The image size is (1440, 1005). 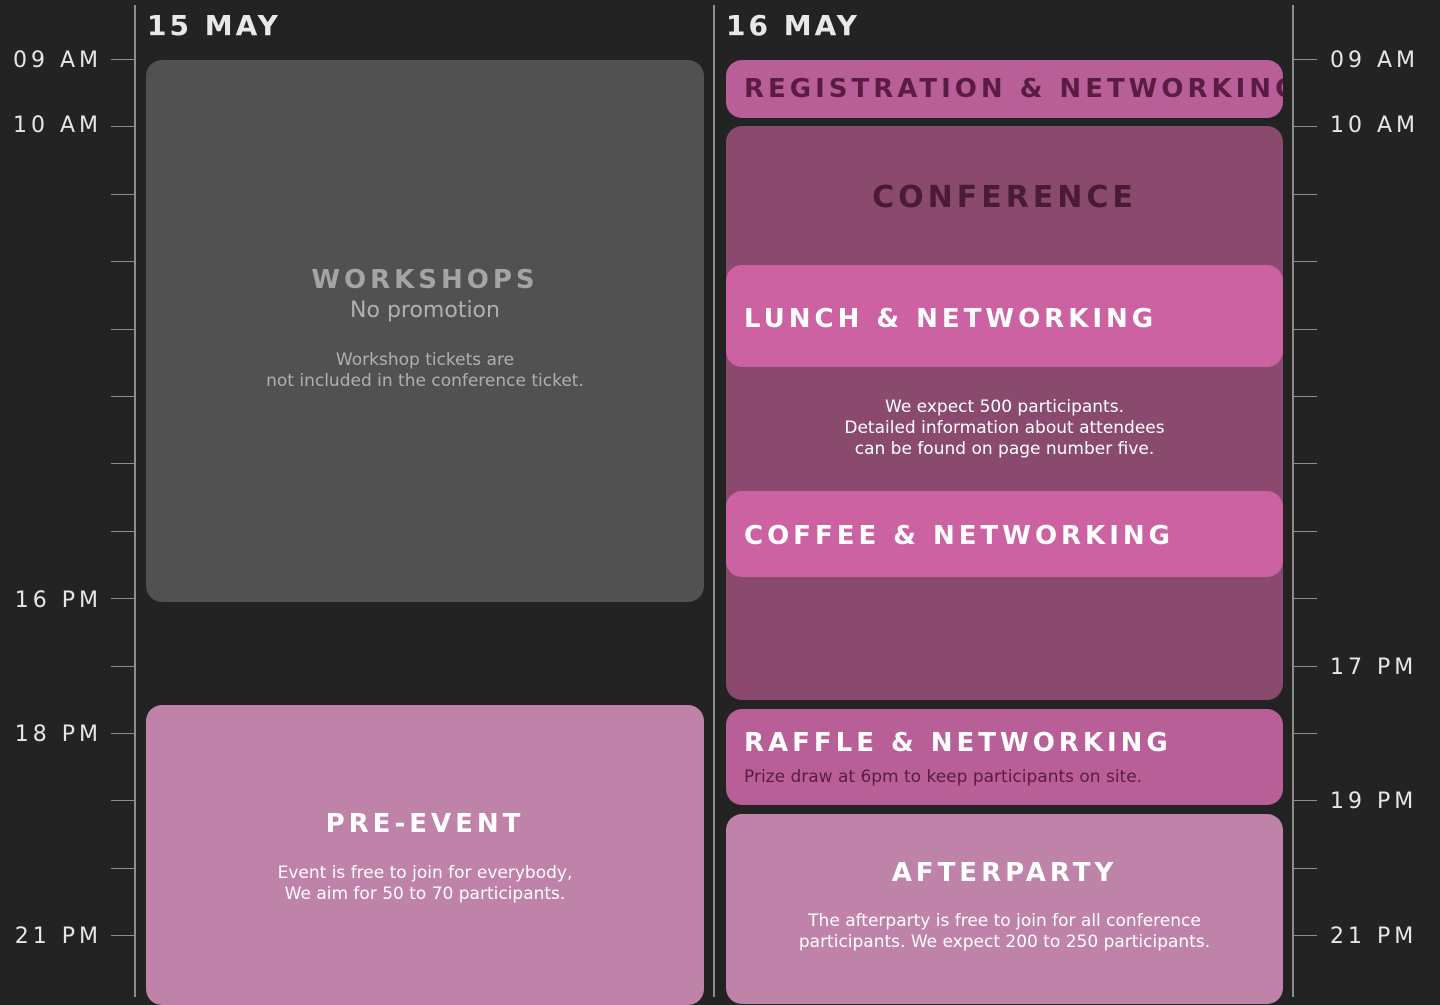 What do you see at coordinates (1013, 89) in the screenshot?
I see `registration-title: REGISTRATION & NETWORKING` at bounding box center [1013, 89].